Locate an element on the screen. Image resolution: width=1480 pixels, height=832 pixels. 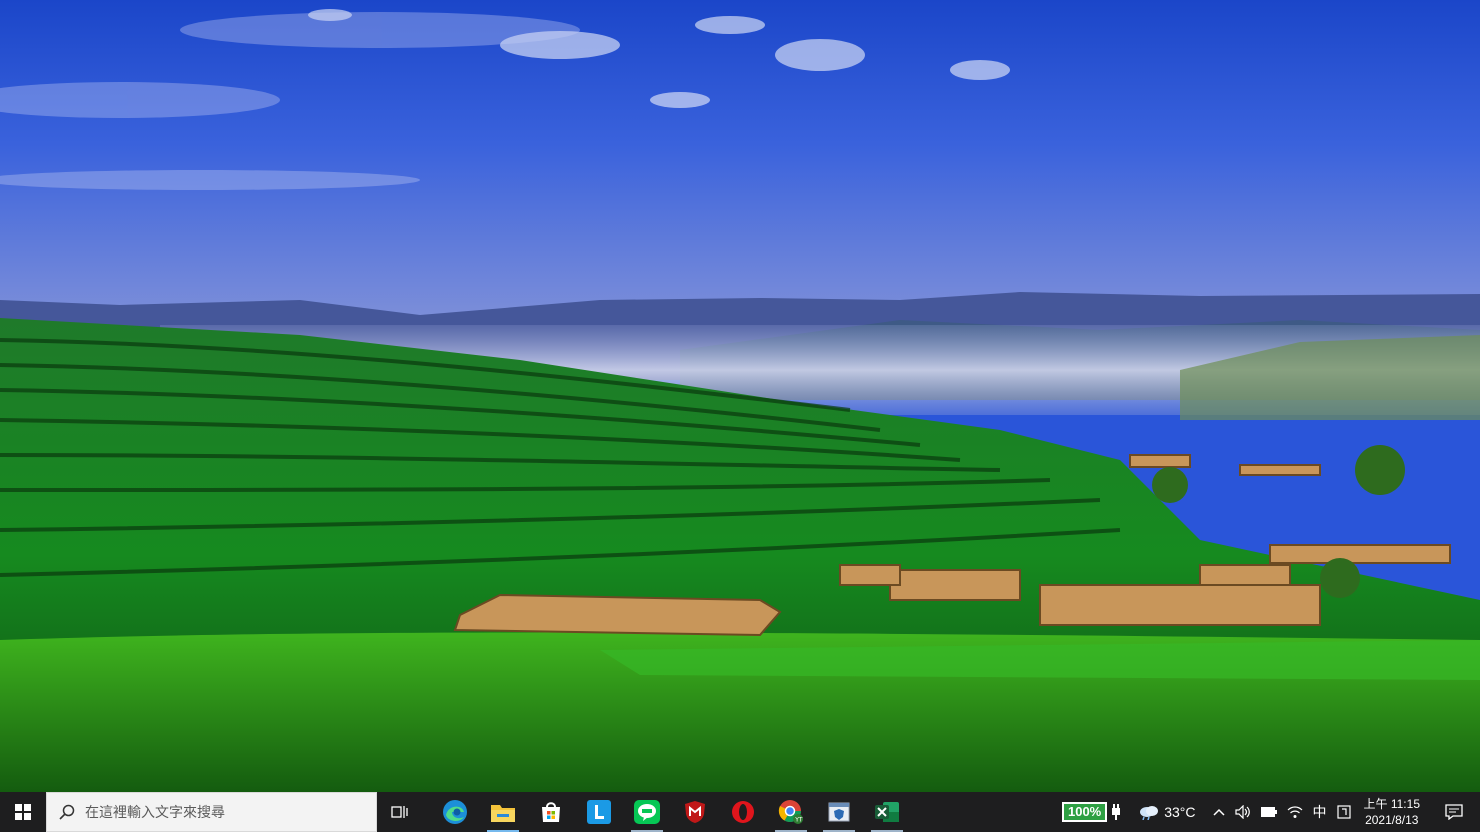
line-icon is located at coordinates (647, 812).